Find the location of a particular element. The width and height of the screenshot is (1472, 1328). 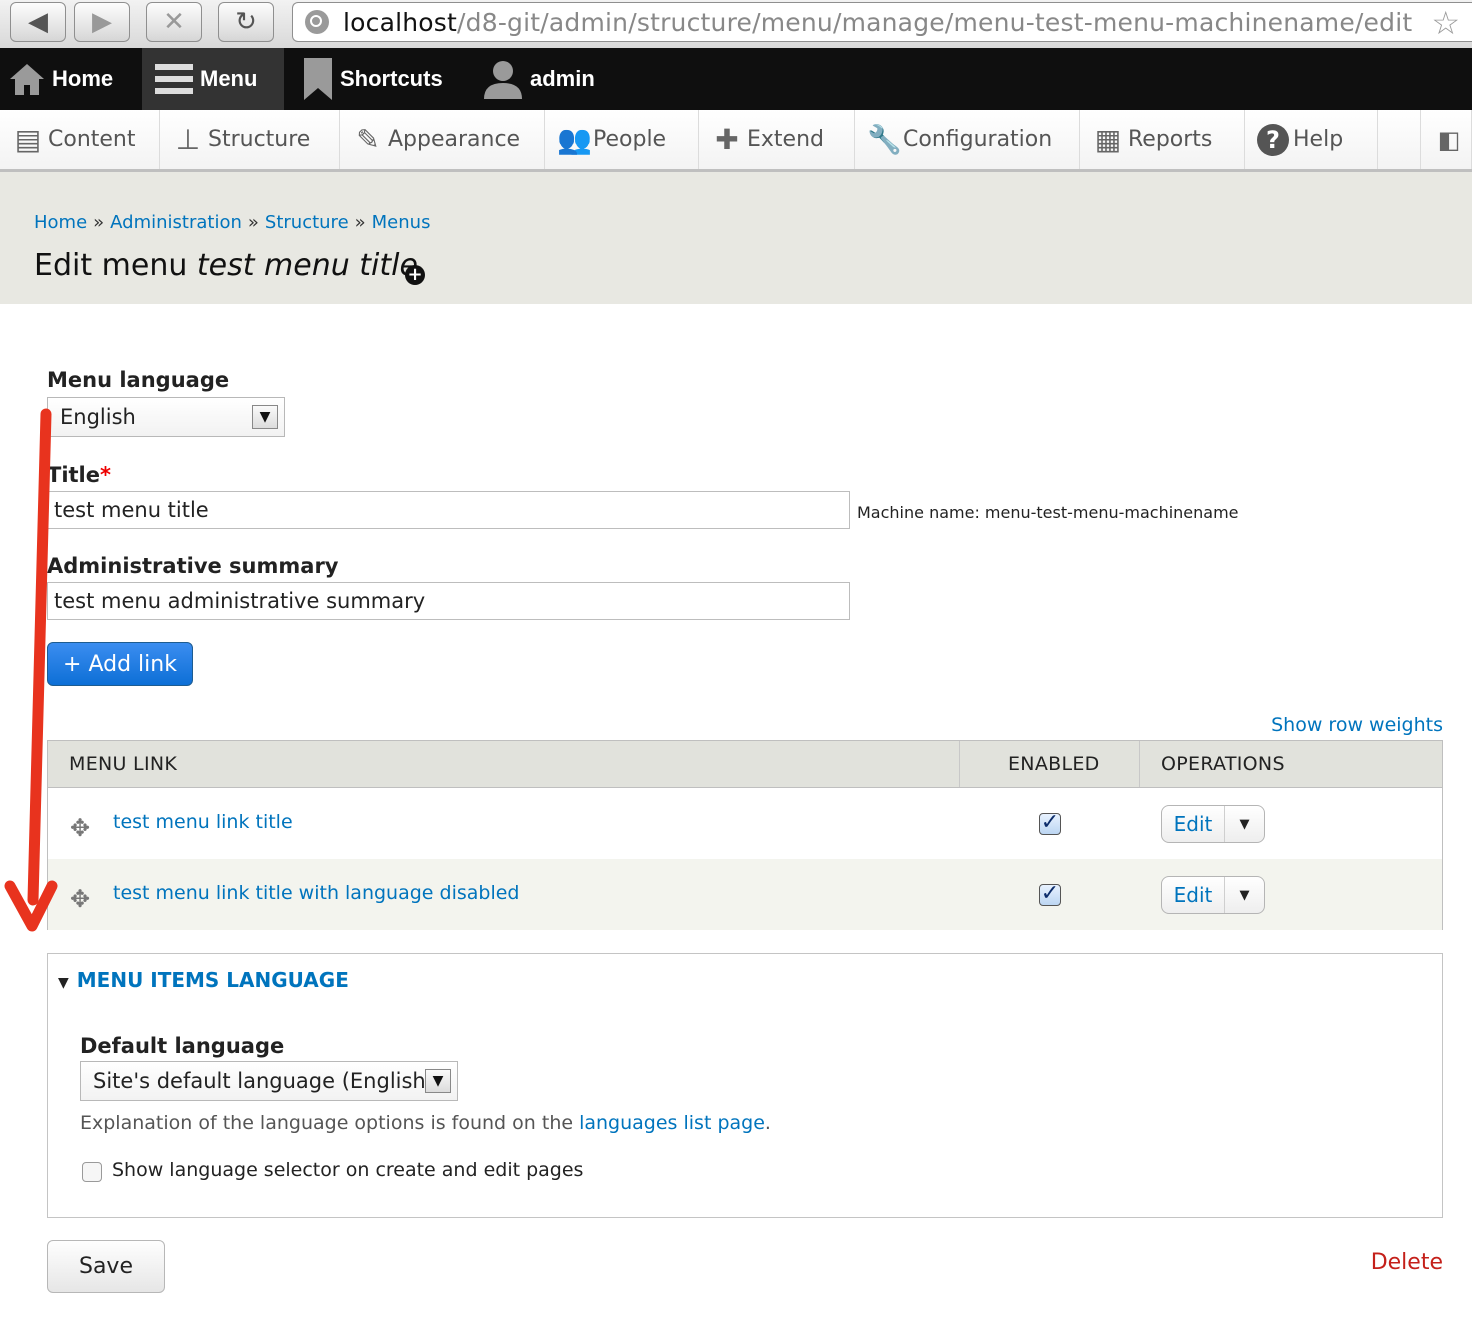

default-language-select: Site's default language (English) ▼ is located at coordinates (269, 1081).